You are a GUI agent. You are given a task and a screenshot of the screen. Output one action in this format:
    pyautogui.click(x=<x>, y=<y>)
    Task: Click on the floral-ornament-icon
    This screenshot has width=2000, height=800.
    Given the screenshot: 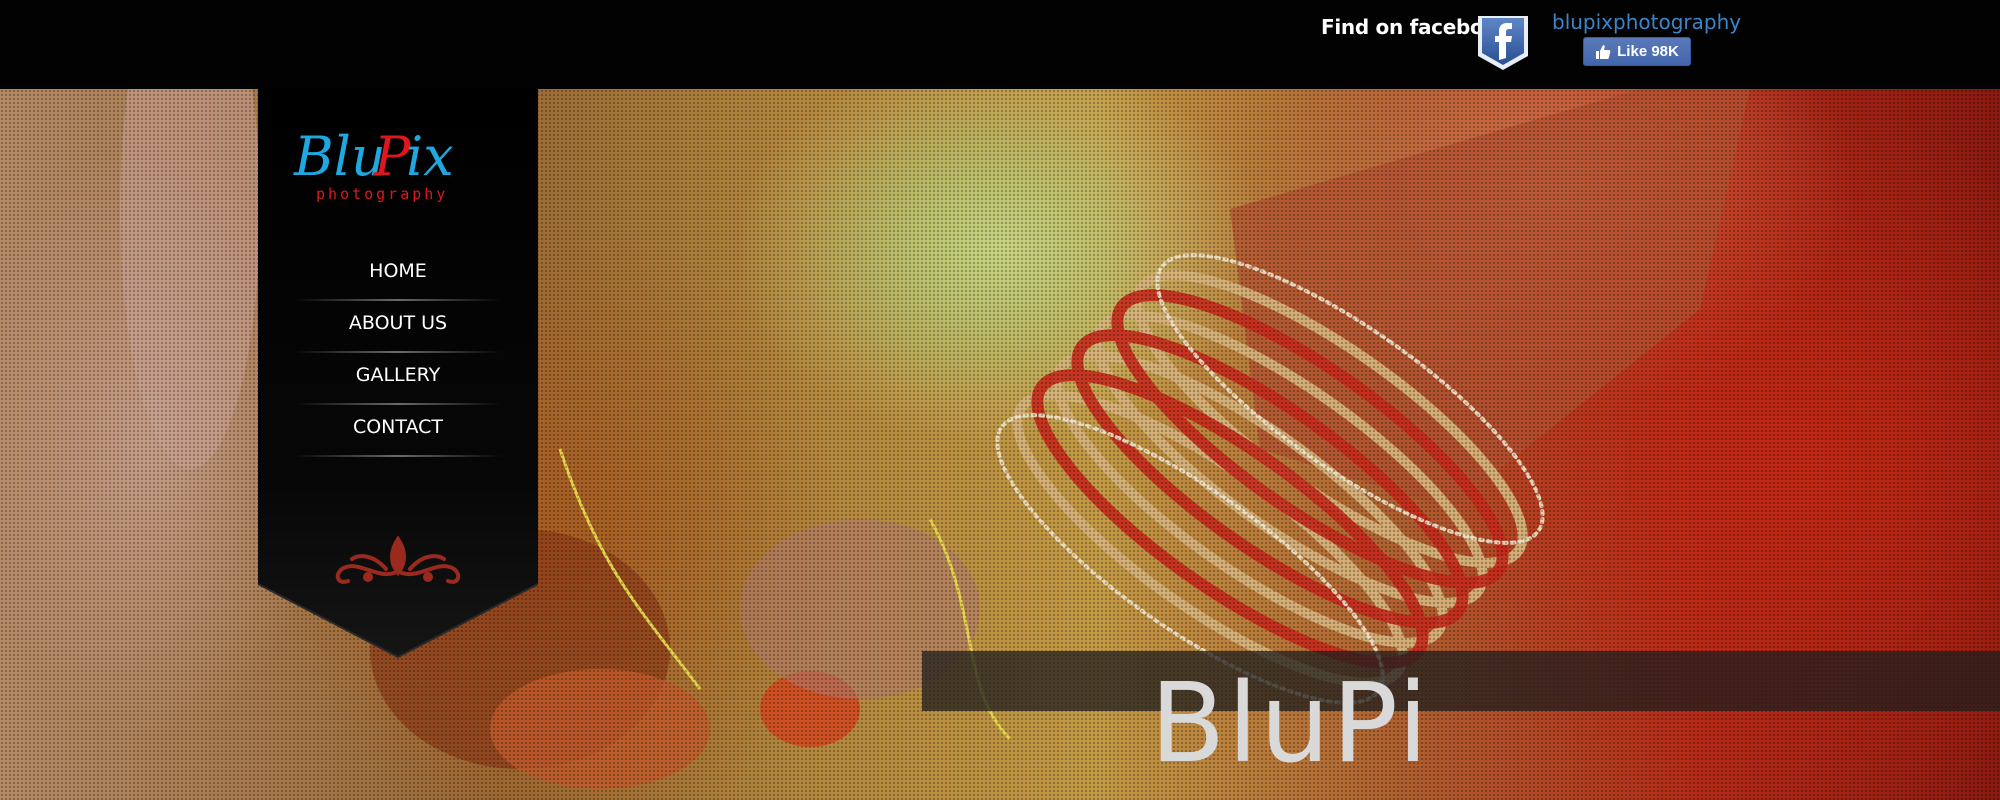 What is the action you would take?
    pyautogui.click(x=398, y=559)
    